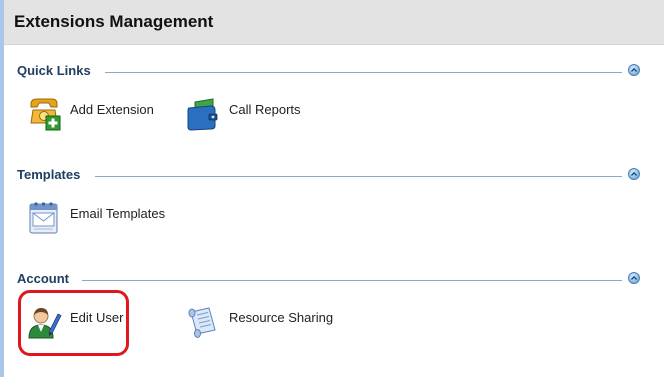 This screenshot has height=377, width=664. I want to click on call-reports-button: Call Reports, so click(250, 114).